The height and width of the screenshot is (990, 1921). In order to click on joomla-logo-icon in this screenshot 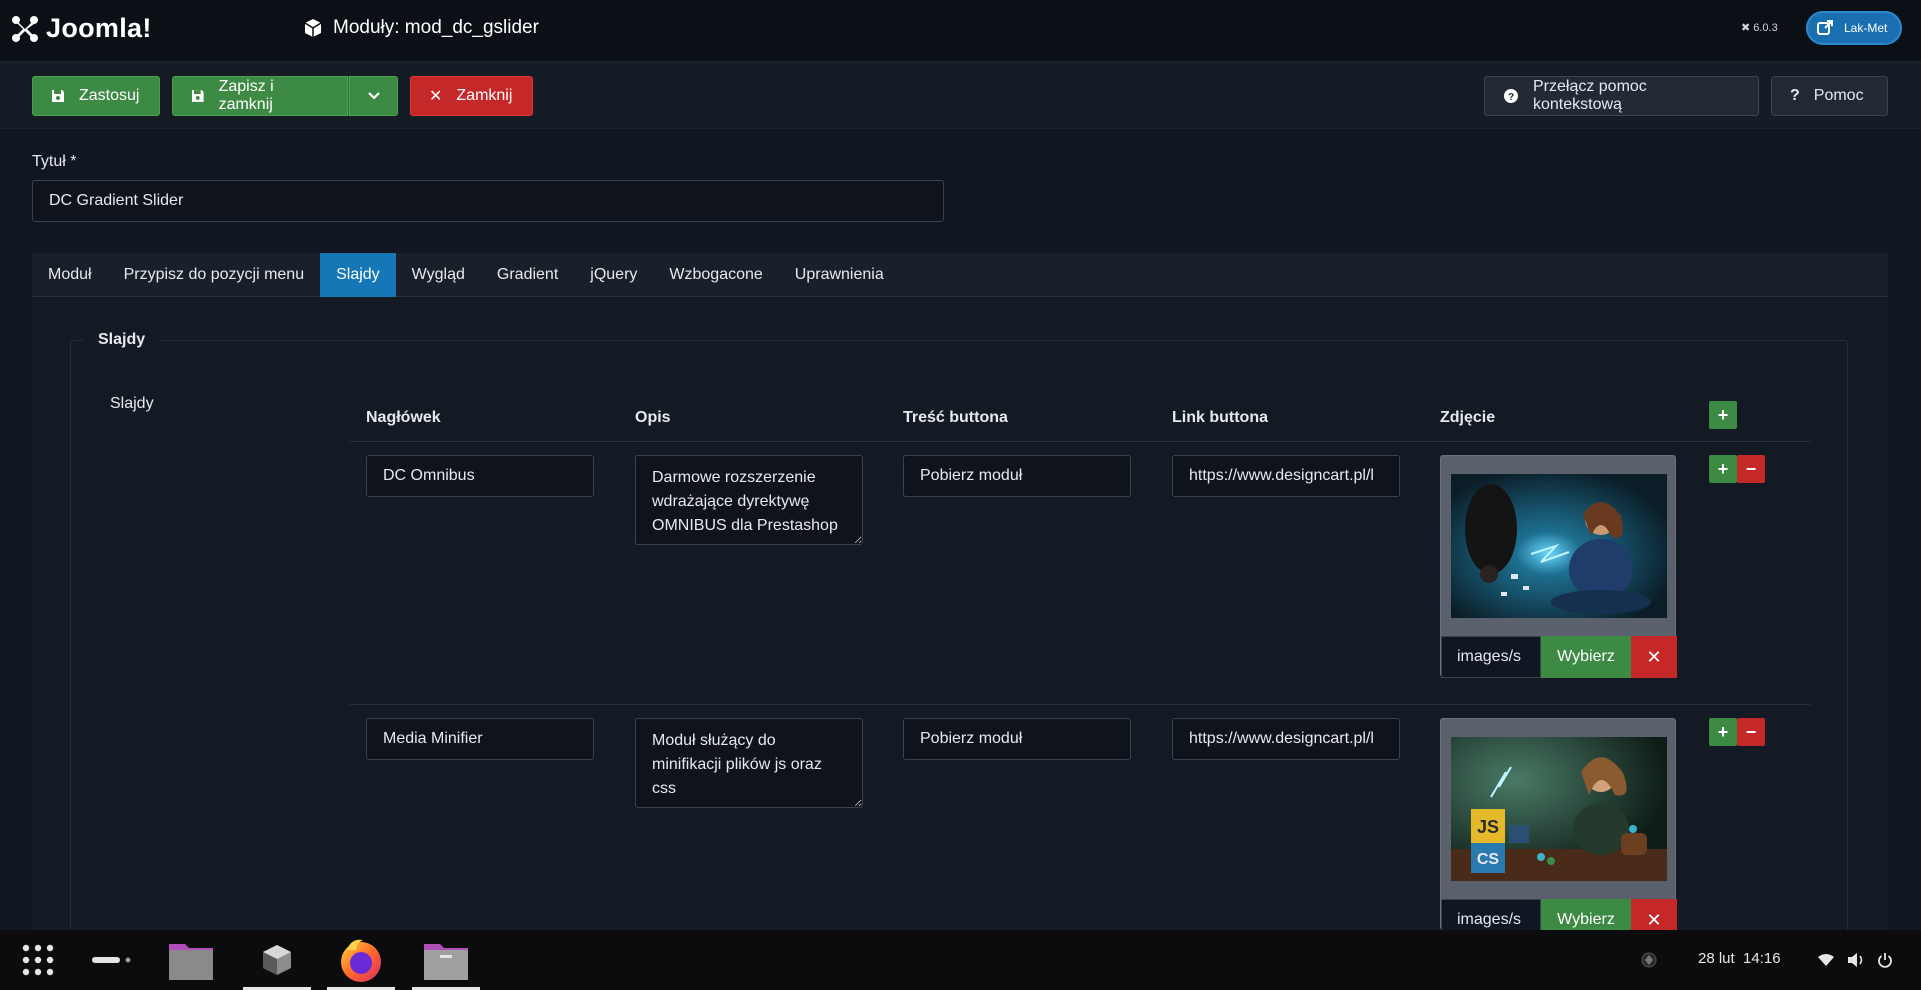, I will do `click(25, 28)`.